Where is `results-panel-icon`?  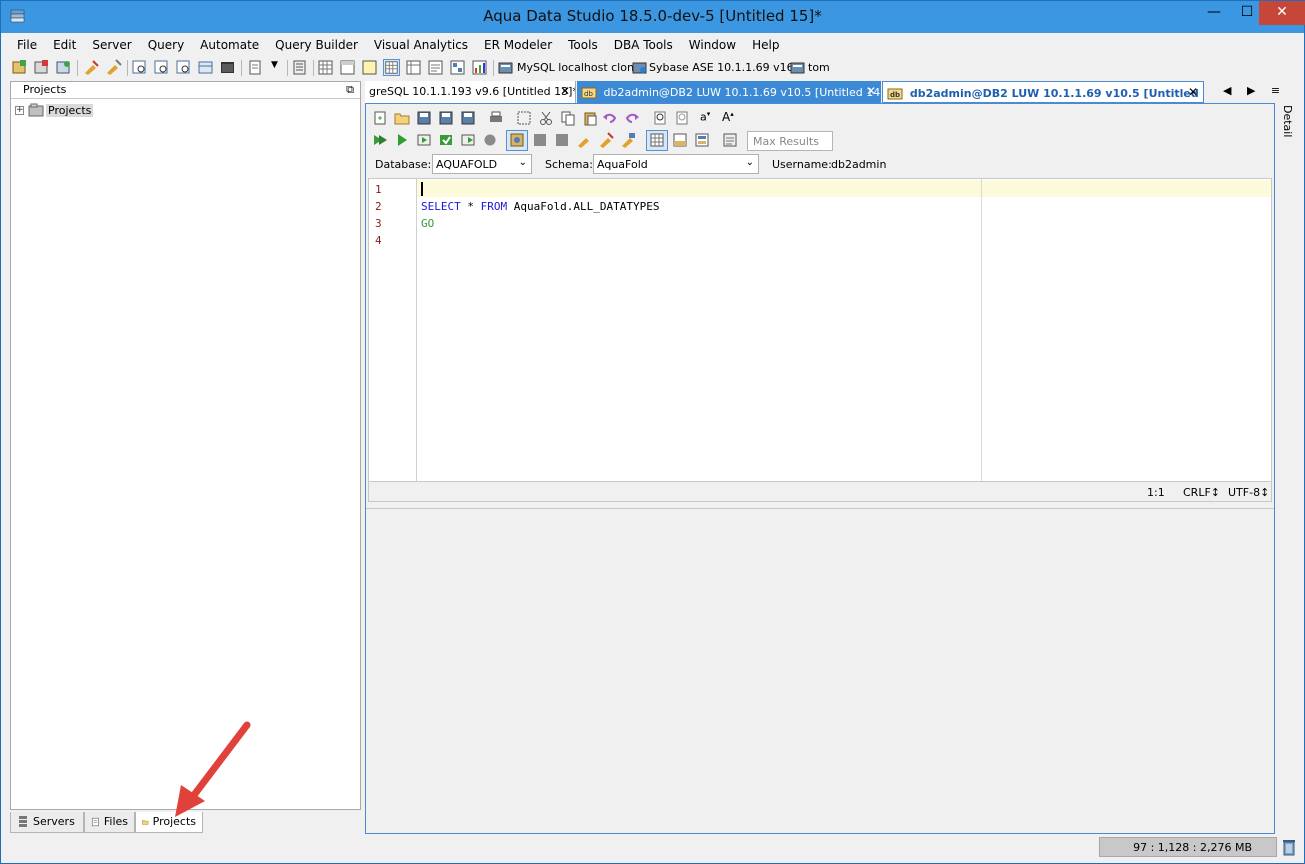
results-panel-icon is located at coordinates (680, 140).